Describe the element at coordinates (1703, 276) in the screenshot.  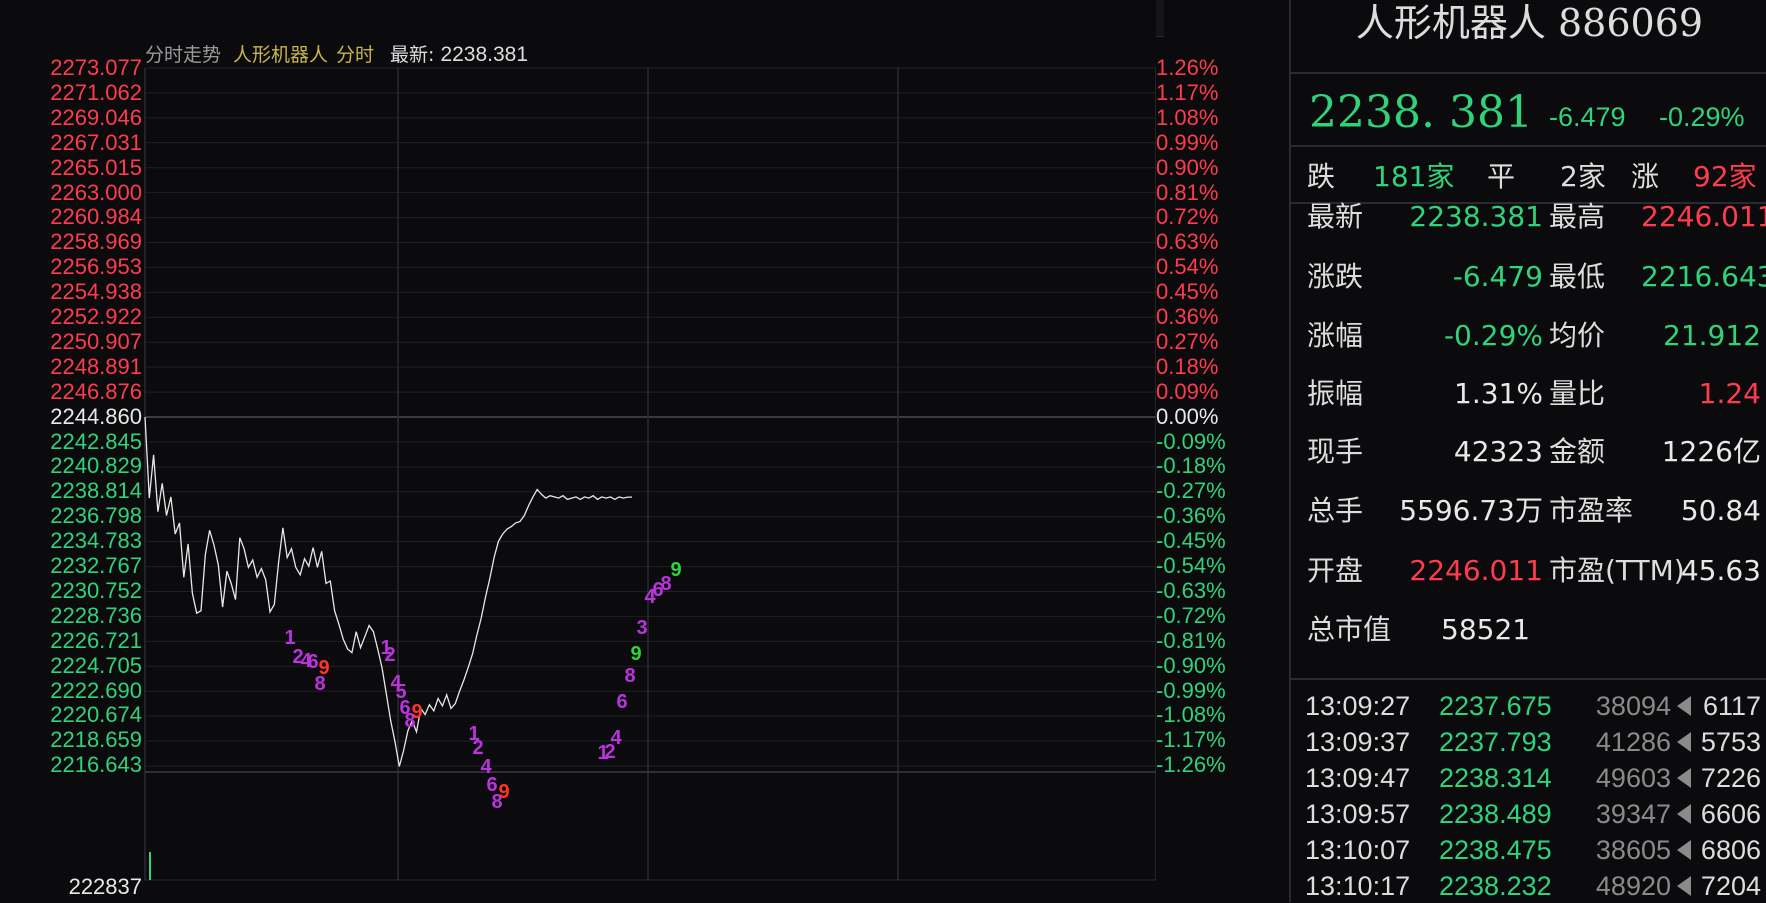
I see `field-value: 2216.643` at that location.